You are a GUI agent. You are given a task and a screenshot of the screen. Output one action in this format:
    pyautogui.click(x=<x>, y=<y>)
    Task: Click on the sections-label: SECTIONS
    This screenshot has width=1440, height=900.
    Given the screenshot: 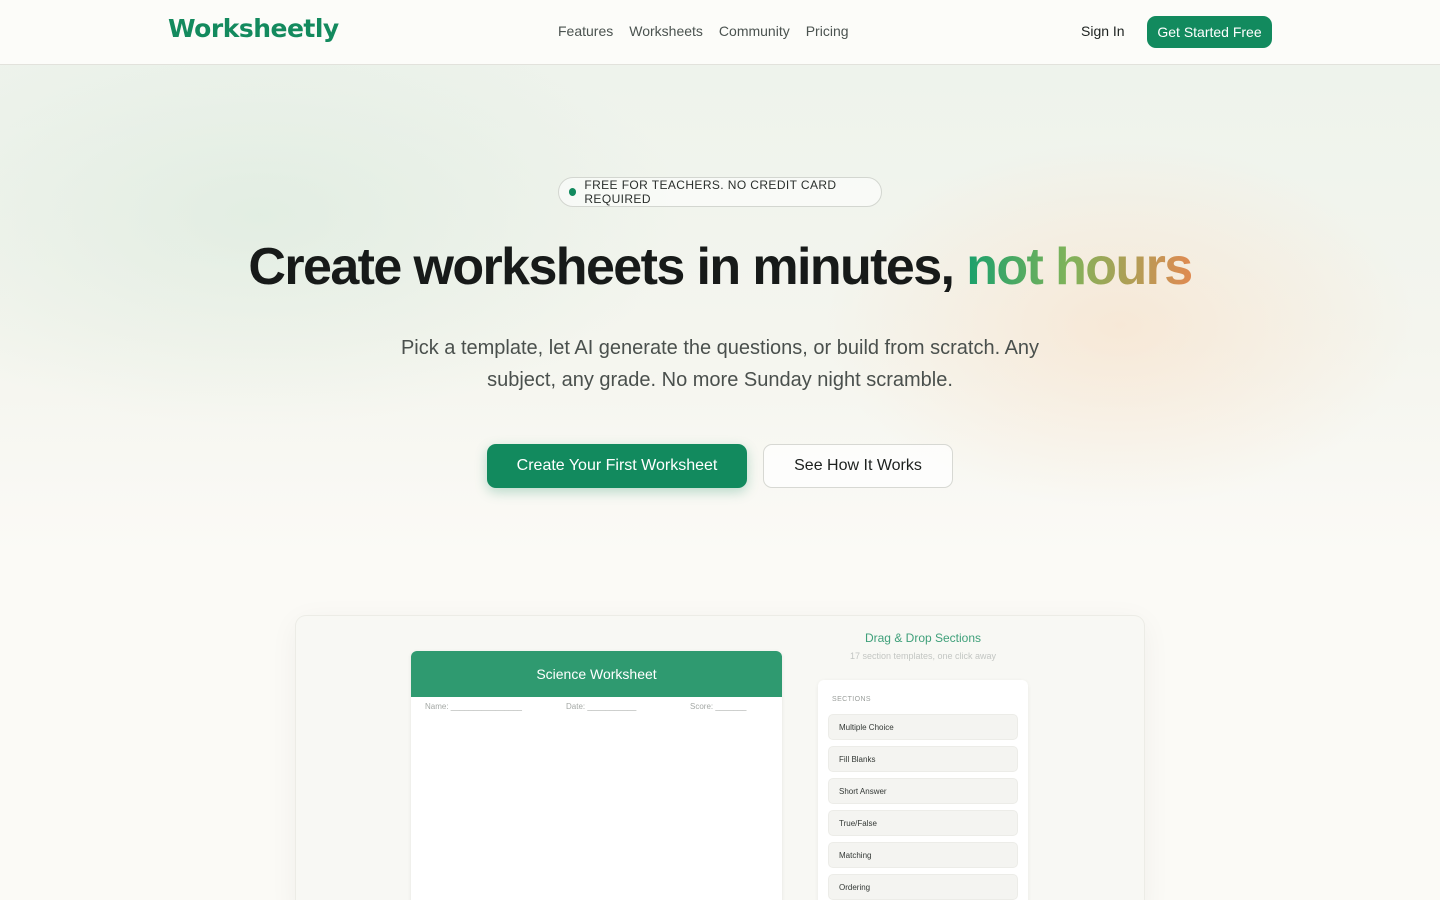 What is the action you would take?
    pyautogui.click(x=851, y=699)
    